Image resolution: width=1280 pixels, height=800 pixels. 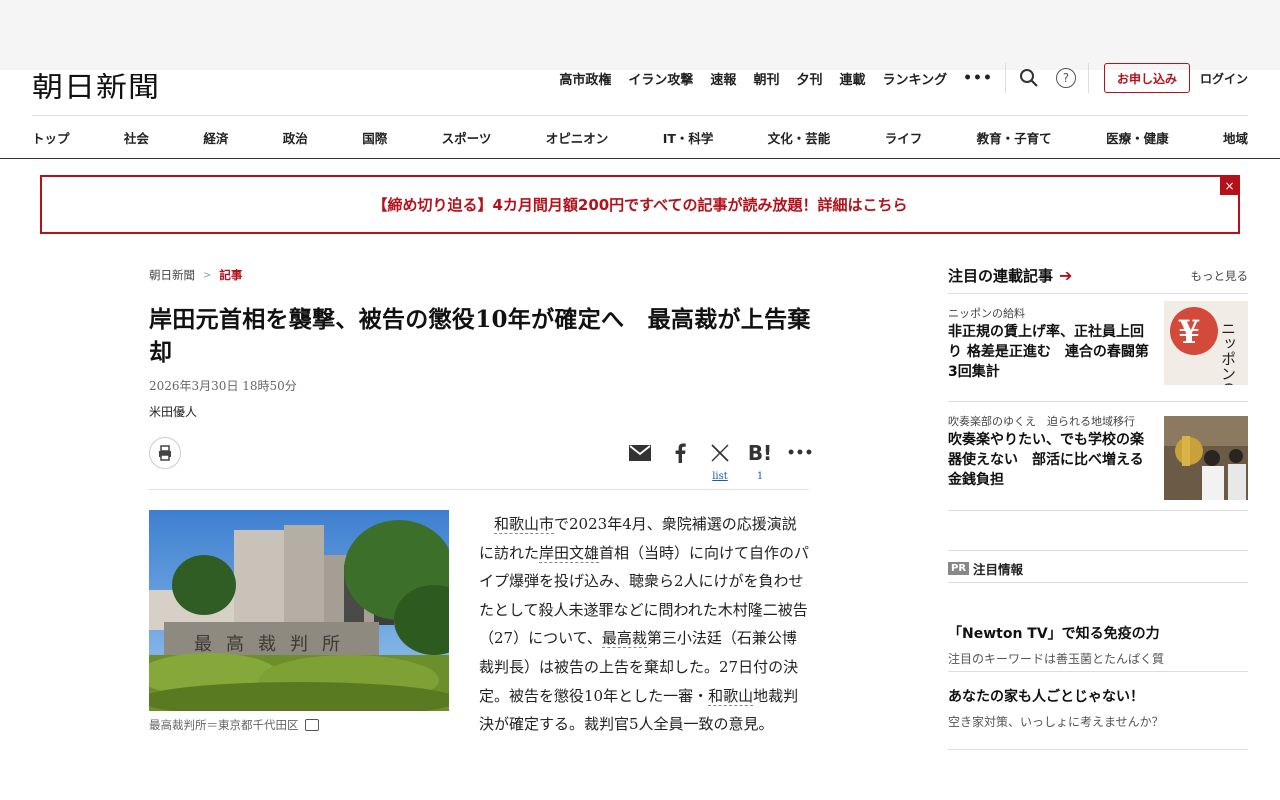 I want to click on site-logo: 朝日新聞, so click(x=96, y=84).